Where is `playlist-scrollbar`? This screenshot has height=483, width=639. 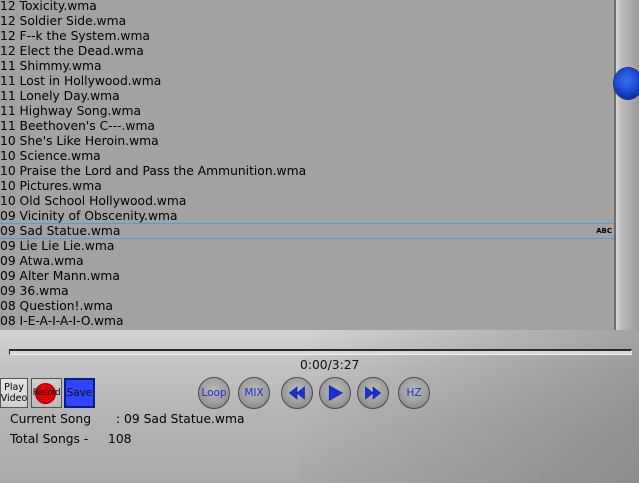
playlist-scrollbar is located at coordinates (626, 165).